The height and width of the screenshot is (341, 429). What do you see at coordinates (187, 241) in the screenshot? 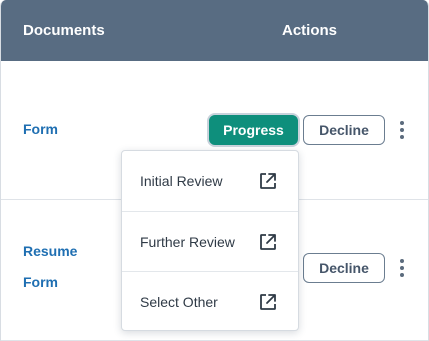
I see `menu-item-label: Further Review` at bounding box center [187, 241].